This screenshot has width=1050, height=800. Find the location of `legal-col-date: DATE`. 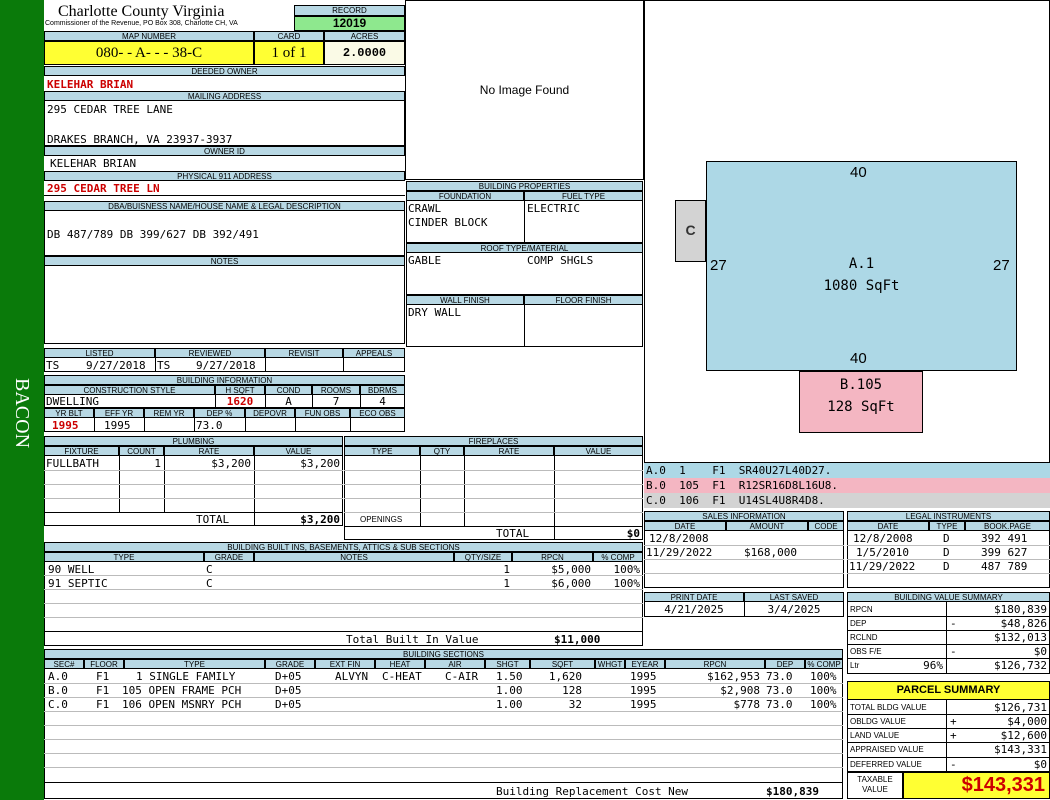

legal-col-date: DATE is located at coordinates (888, 526).